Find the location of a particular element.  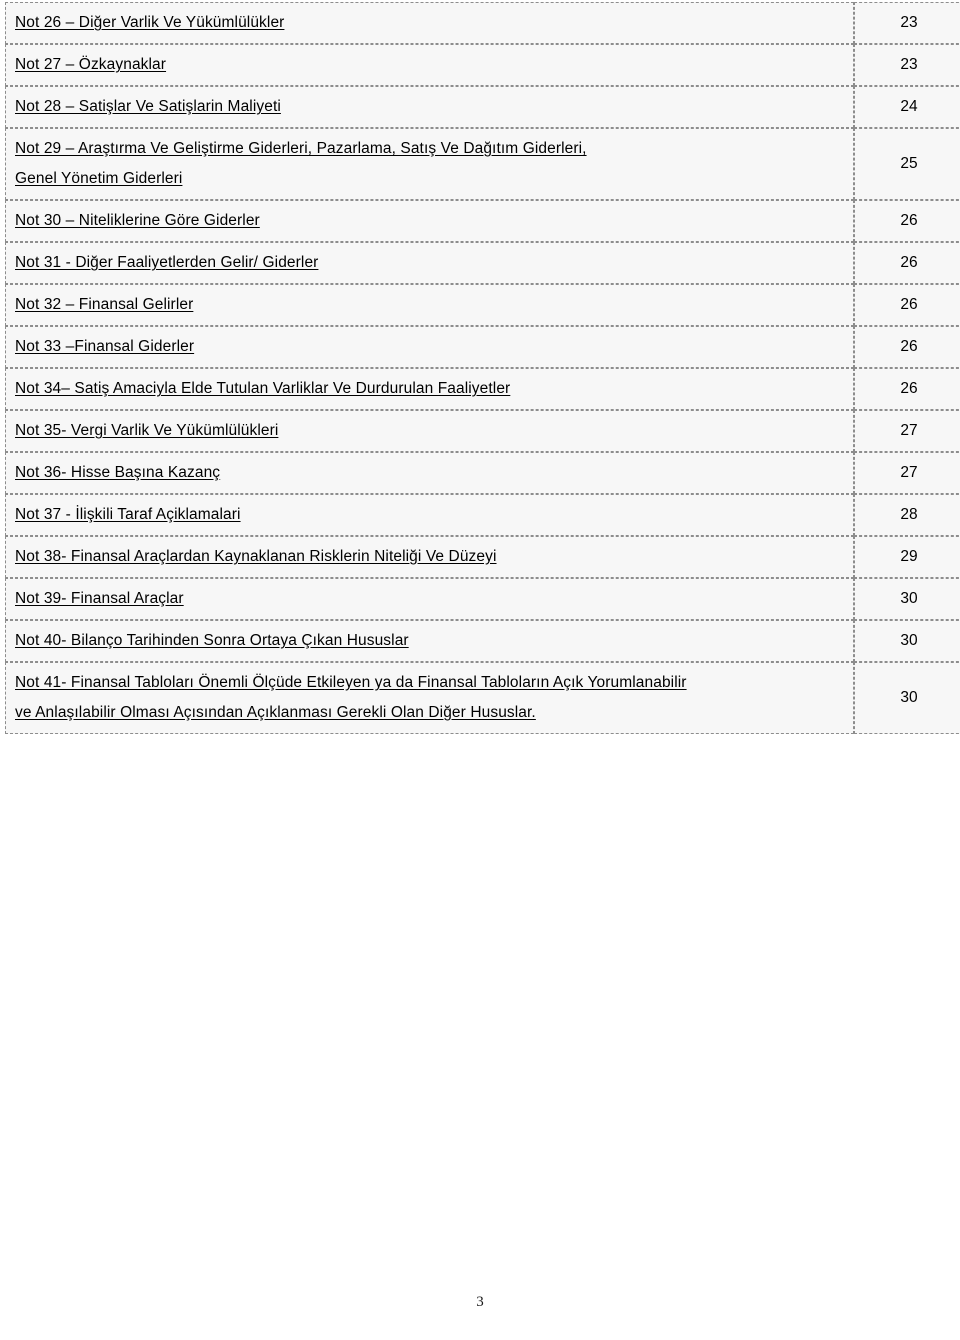

table-row: Not 37 - İlişkili Taraf Açiklamalari 28 is located at coordinates (482, 515).